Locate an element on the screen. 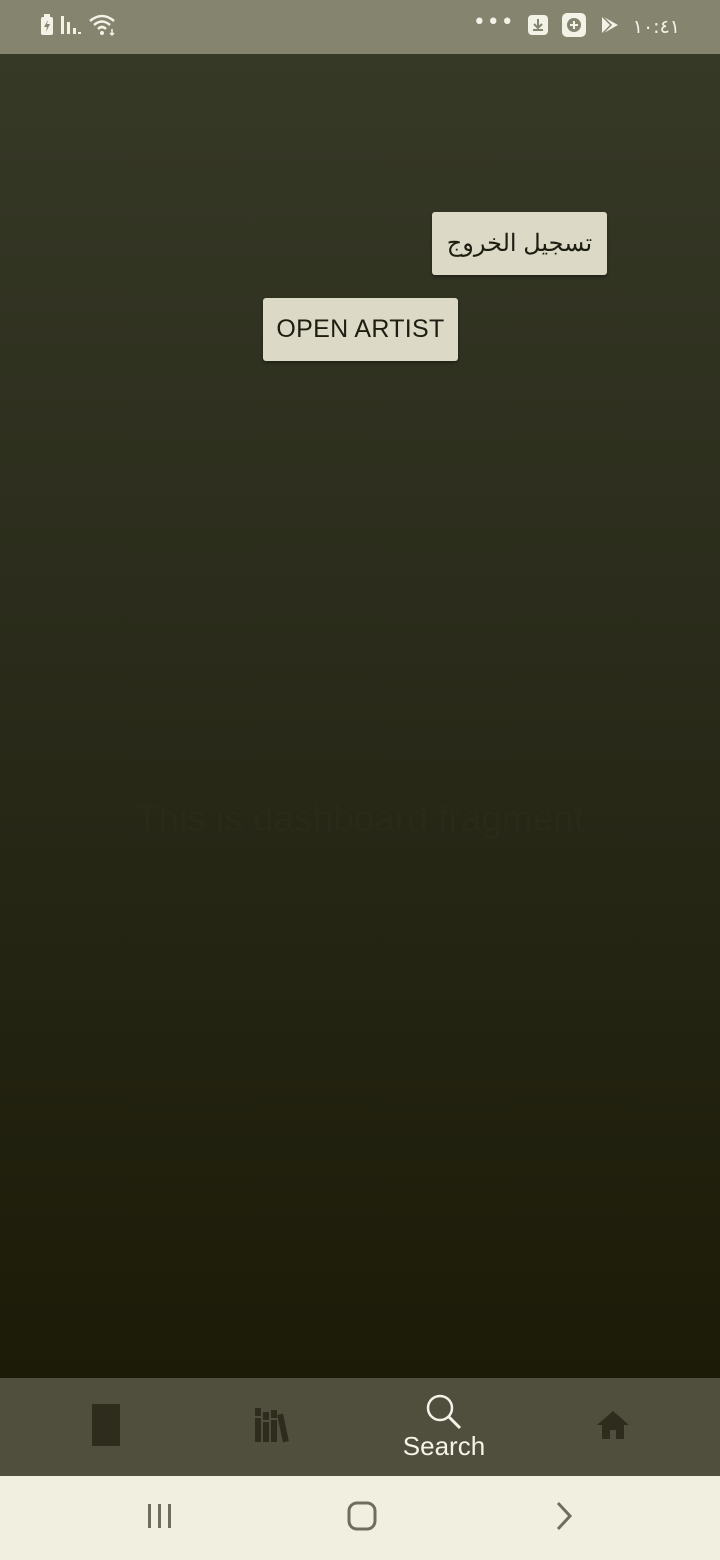  app-icon is located at coordinates (574, 27).